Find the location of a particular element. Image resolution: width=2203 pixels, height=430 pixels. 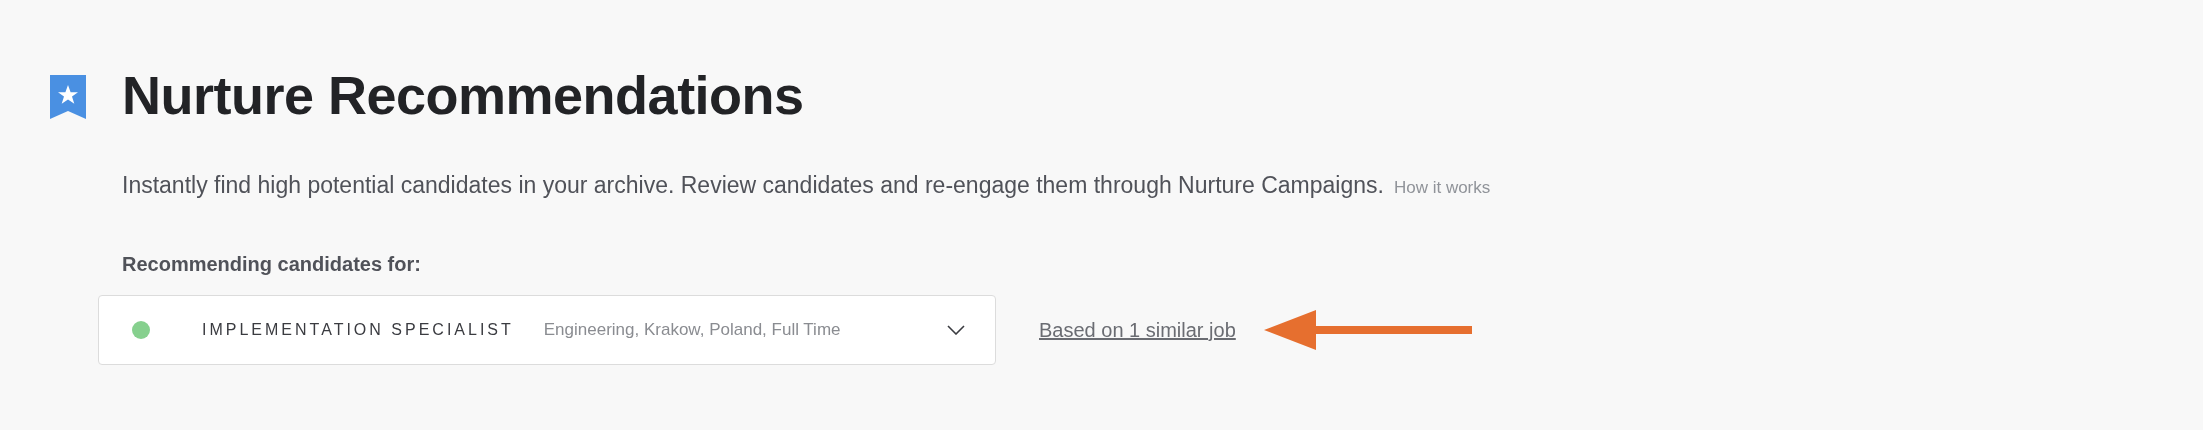

job-select: IMPLEMENTATION SPECIALIST Engineering, Krakow, Poland, Full Time is located at coordinates (547, 329).